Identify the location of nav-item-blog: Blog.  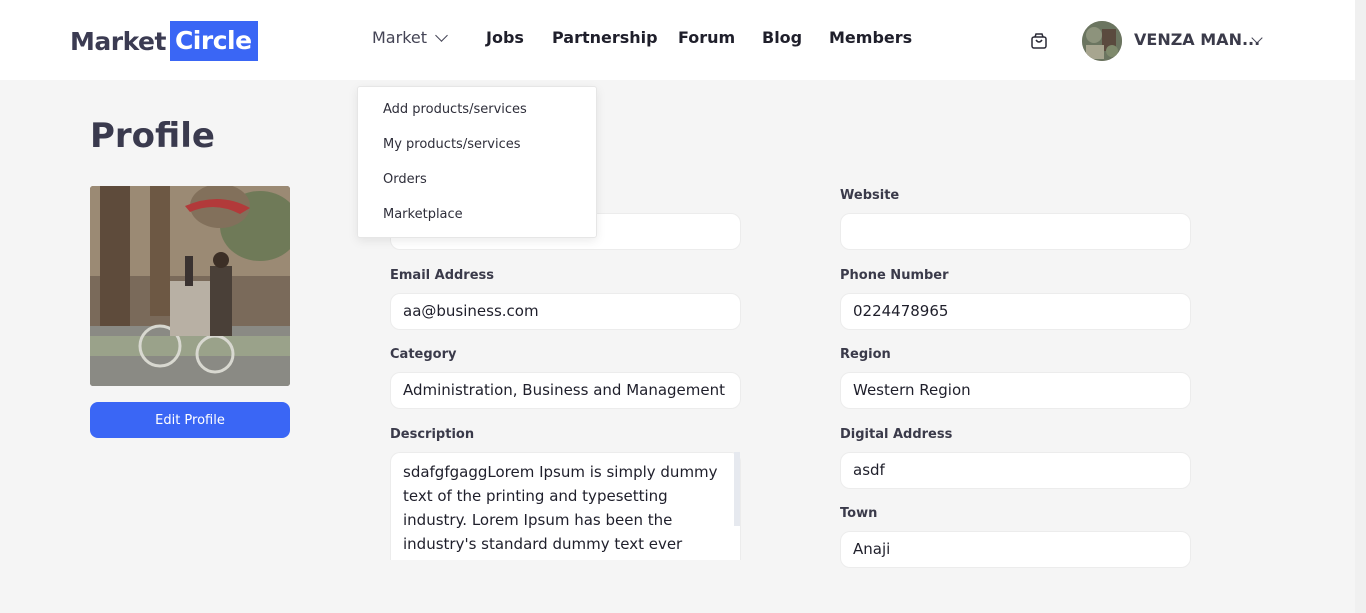
(782, 37).